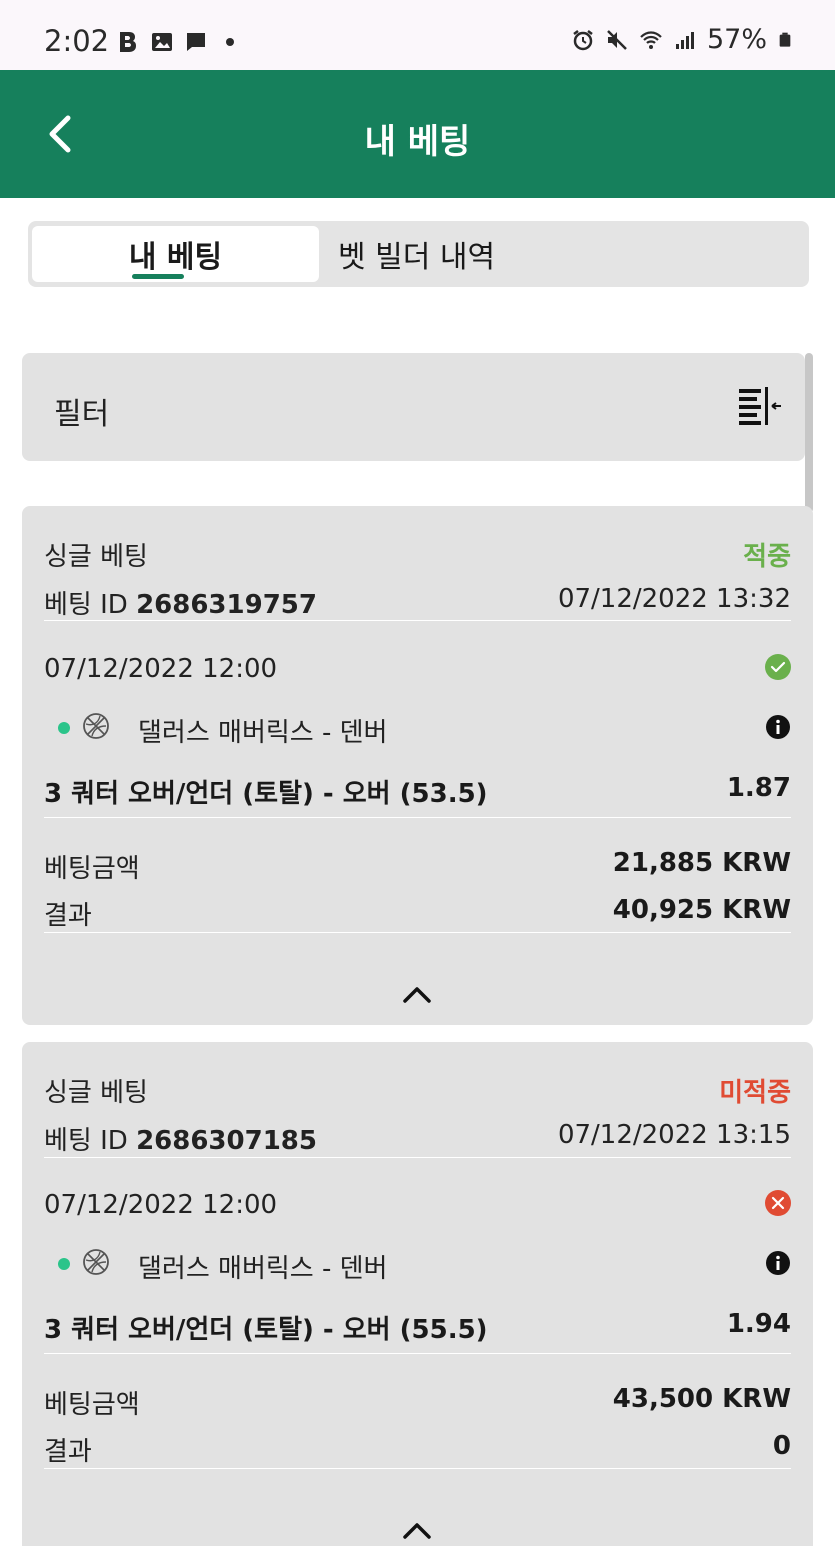 This screenshot has width=835, height=1546. Describe the element at coordinates (179, 42) in the screenshot. I see `notification-icons` at that location.